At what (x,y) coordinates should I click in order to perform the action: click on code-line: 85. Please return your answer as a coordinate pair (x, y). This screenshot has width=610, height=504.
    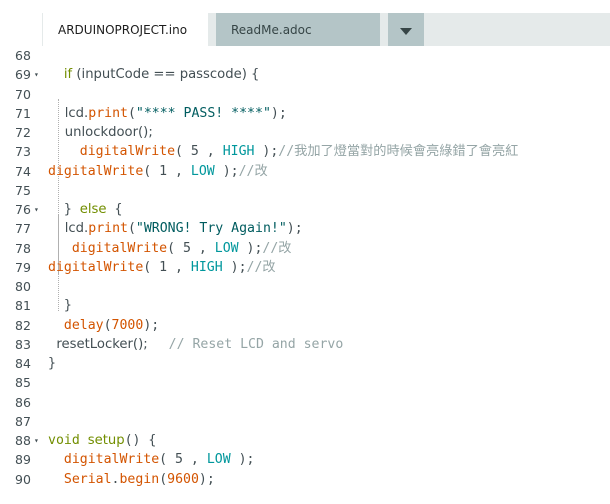
    Looking at the image, I should click on (305, 382).